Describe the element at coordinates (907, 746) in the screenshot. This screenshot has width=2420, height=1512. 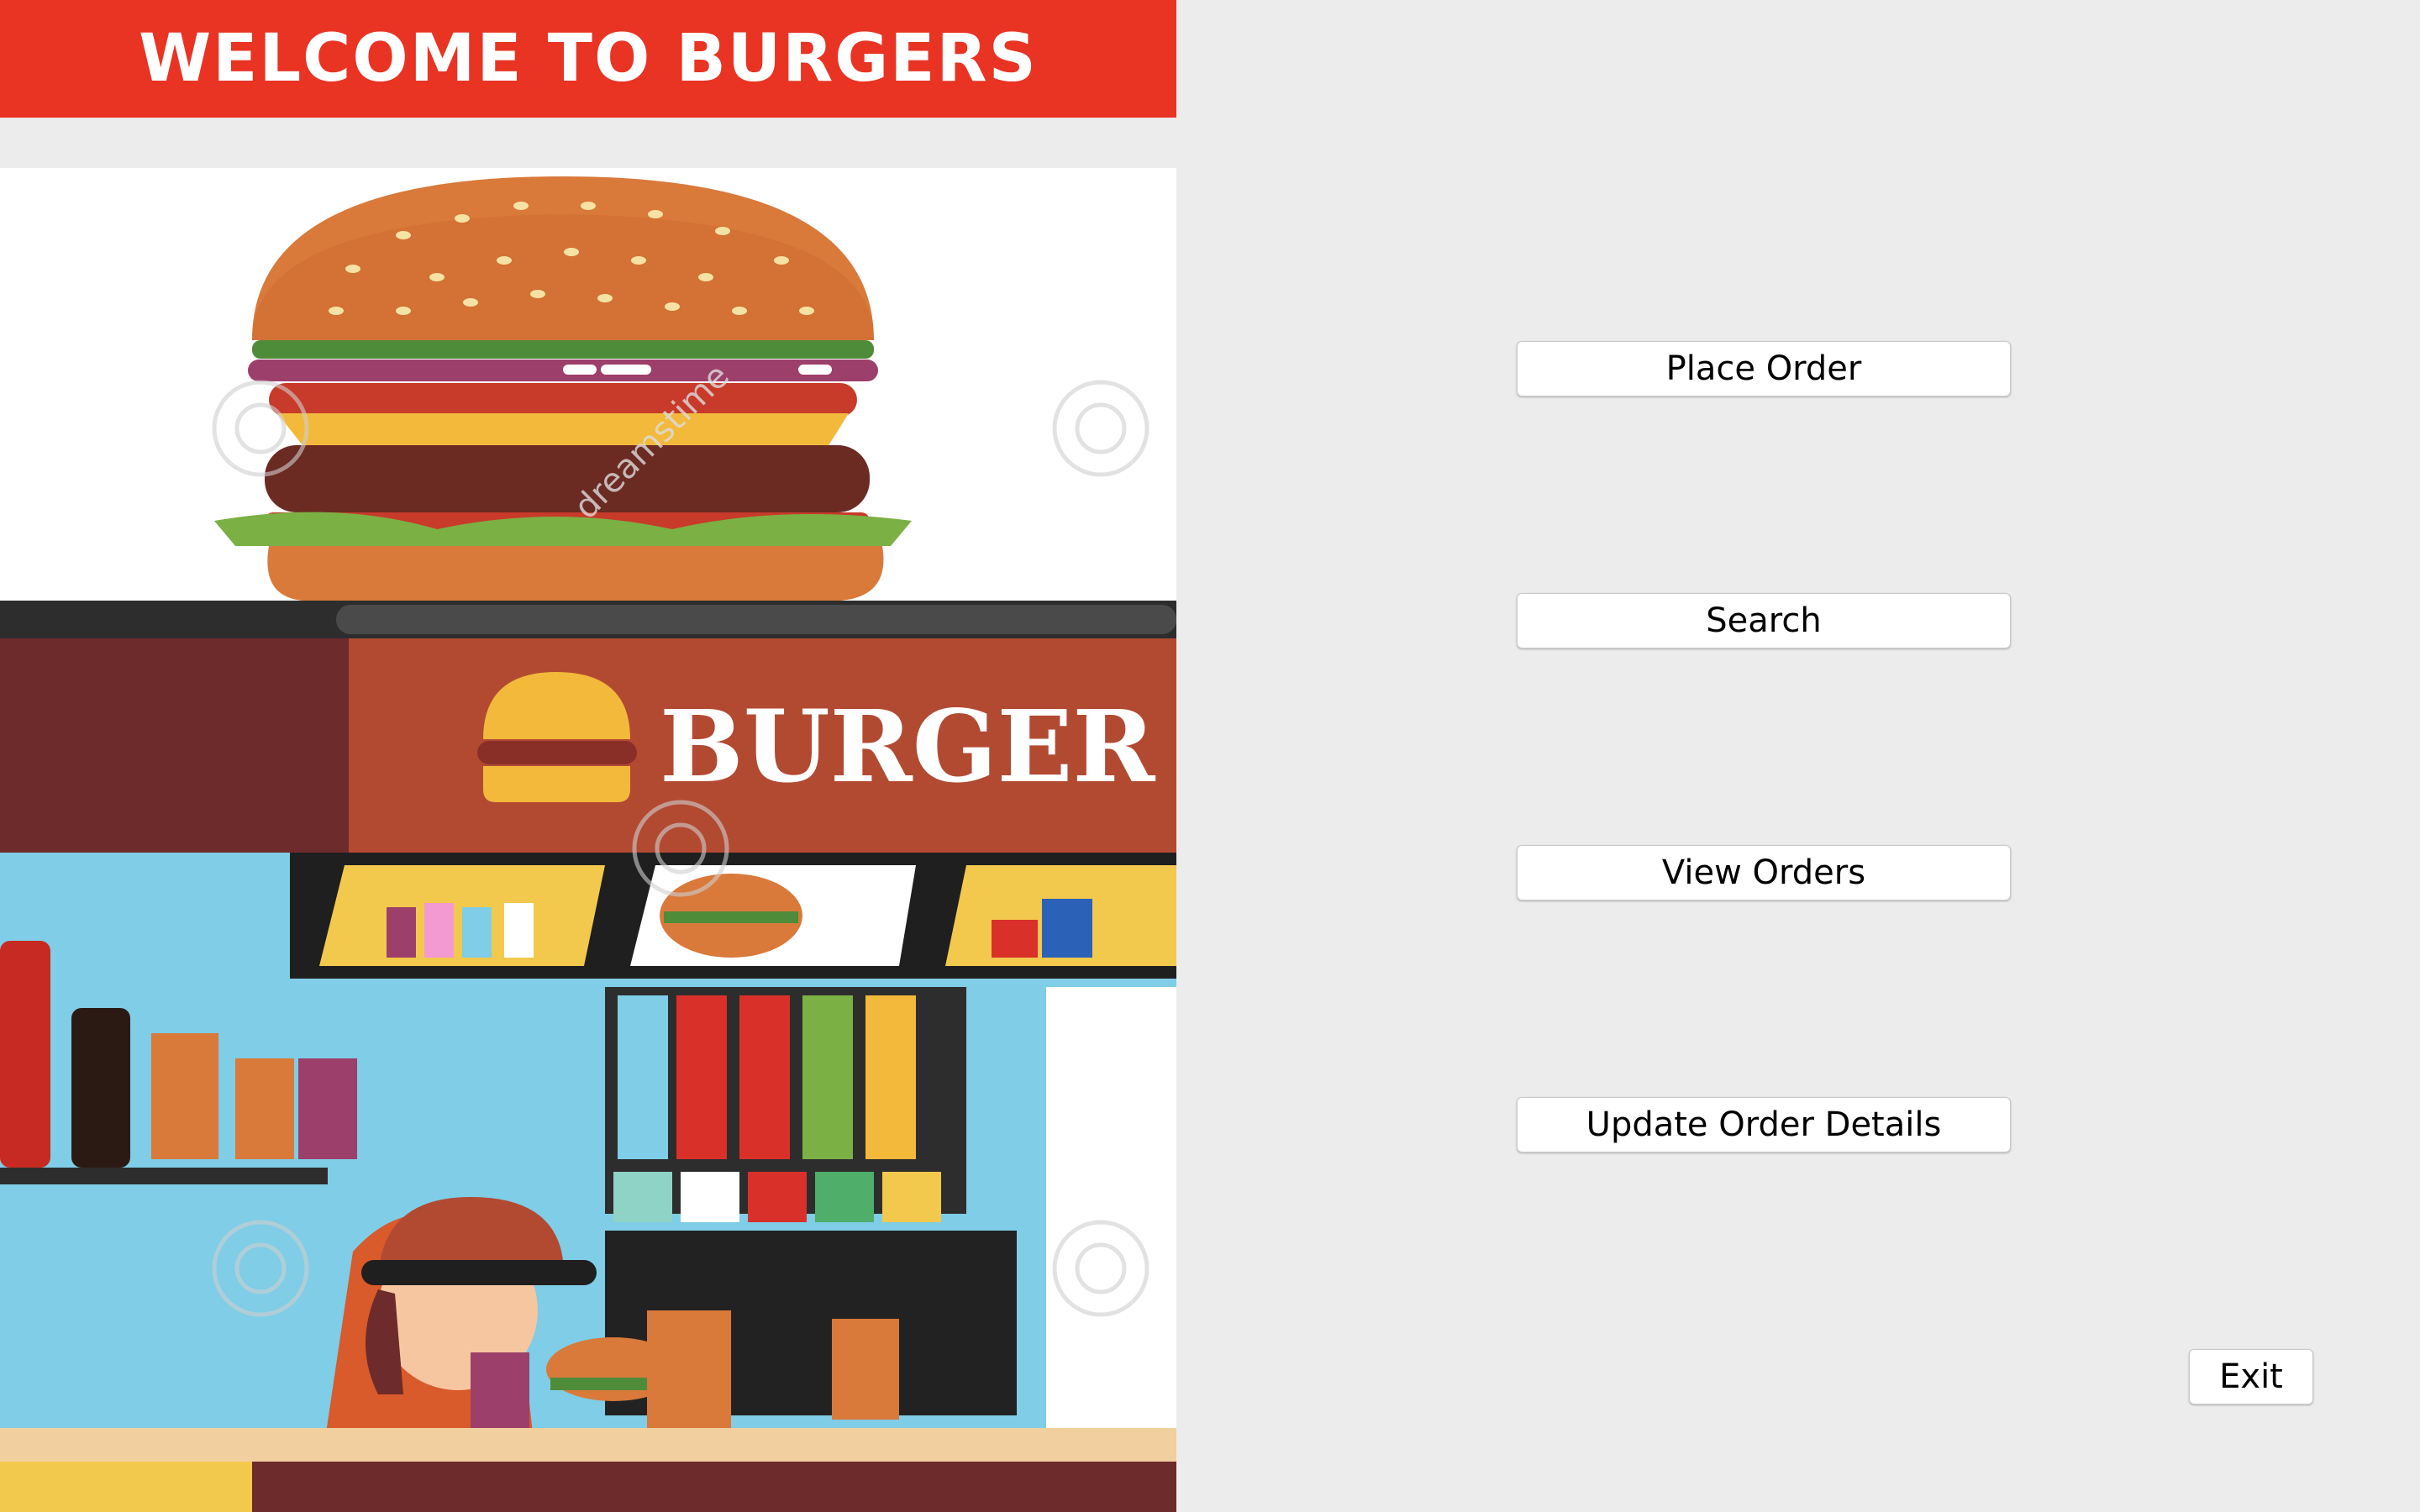
I see `shop-sign-text: BURGER` at that location.